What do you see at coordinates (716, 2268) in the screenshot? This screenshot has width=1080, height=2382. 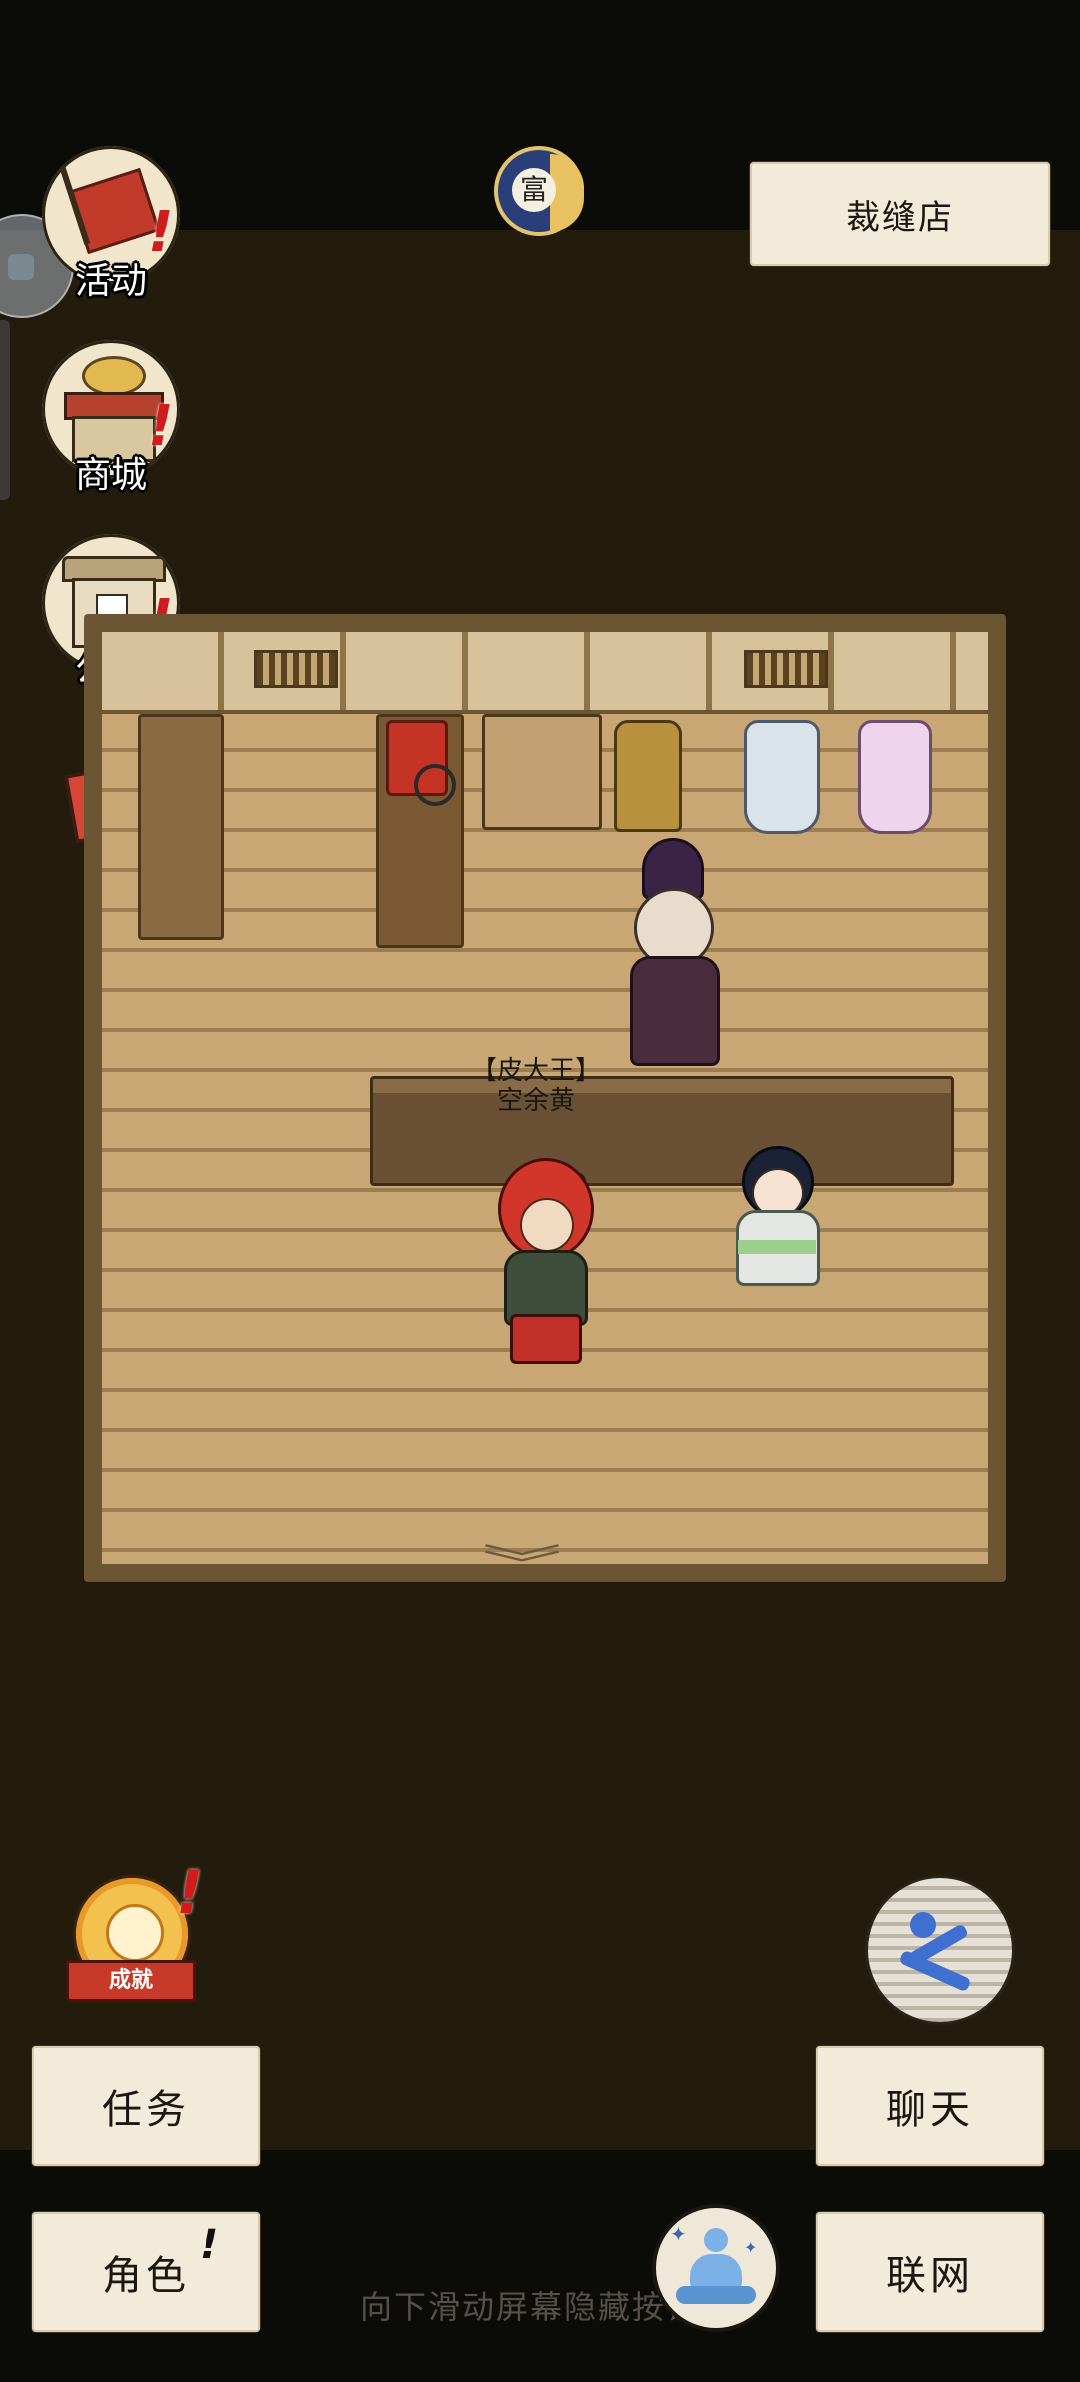 I see `meditation-icon: ✦ ✦` at bounding box center [716, 2268].